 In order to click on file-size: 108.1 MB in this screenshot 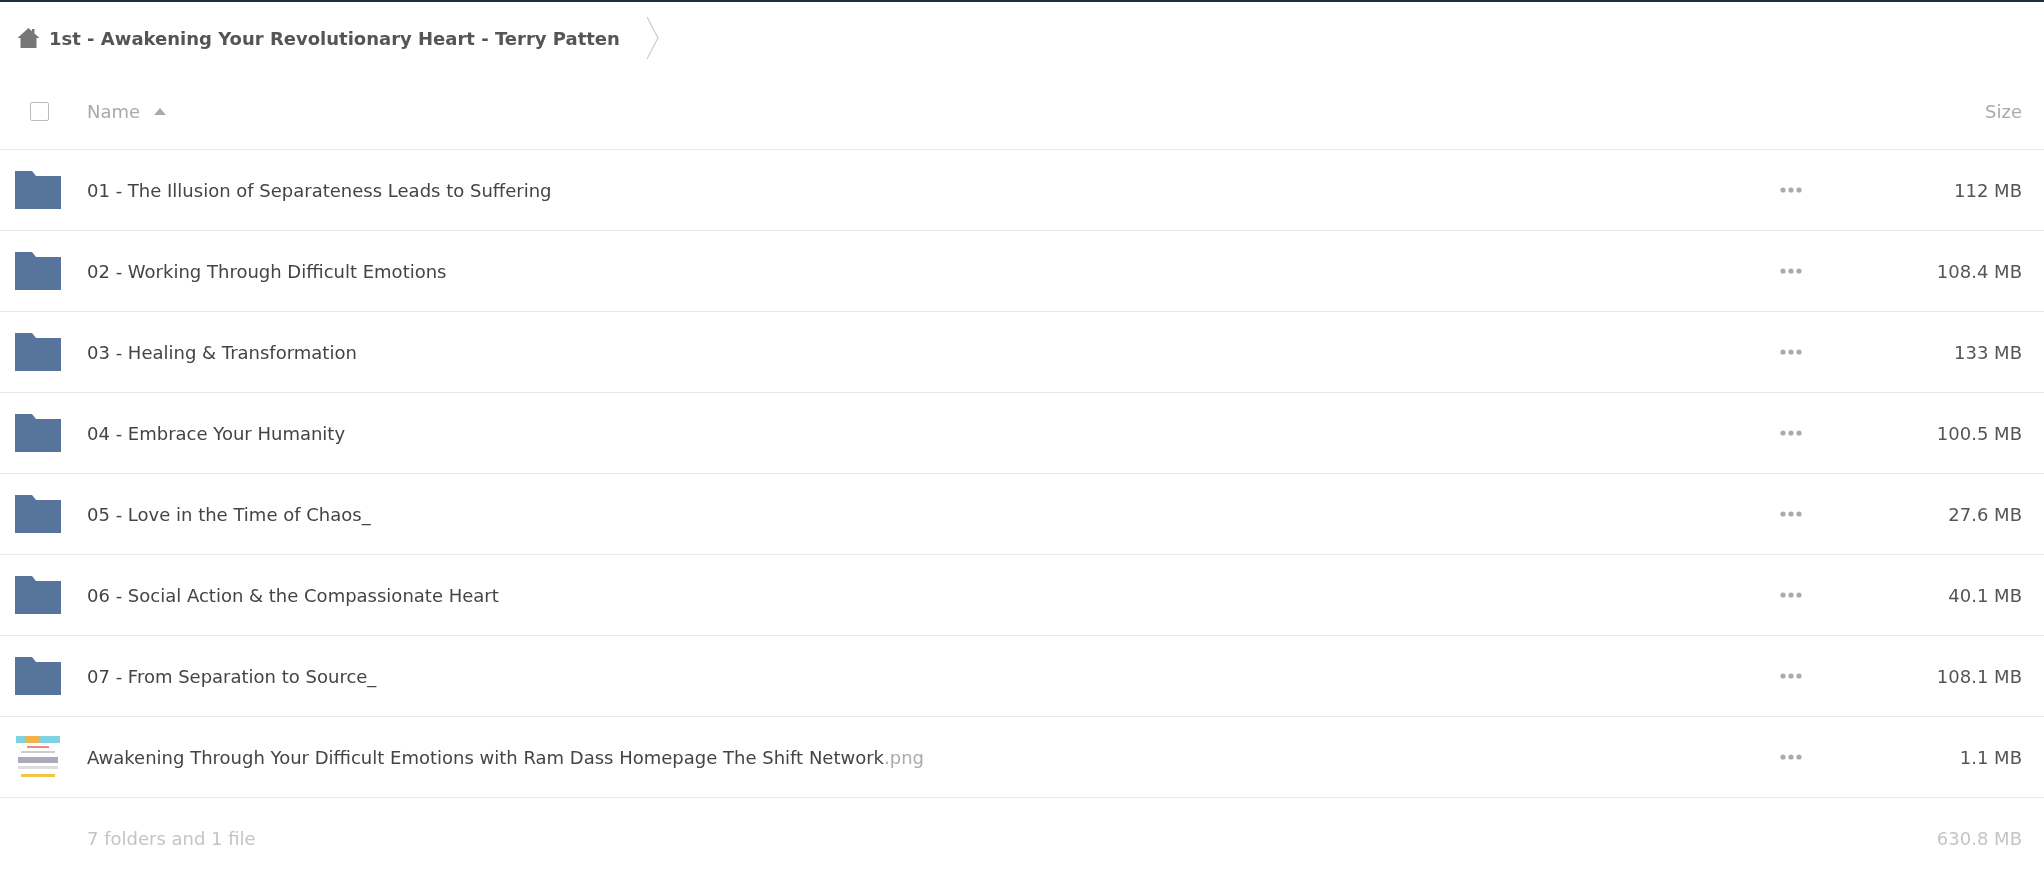, I will do `click(1978, 676)`.